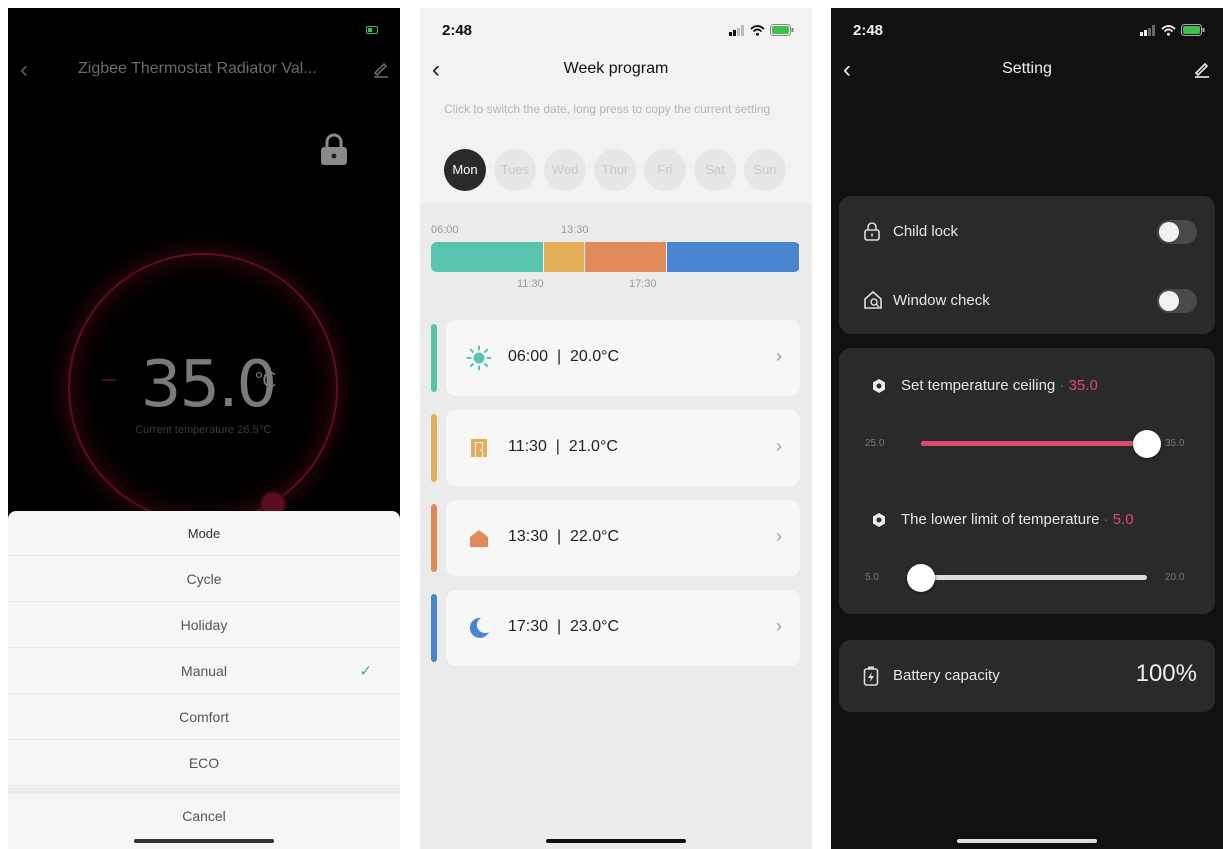  Describe the element at coordinates (1177, 232) in the screenshot. I see `child-lock-toggle` at that location.